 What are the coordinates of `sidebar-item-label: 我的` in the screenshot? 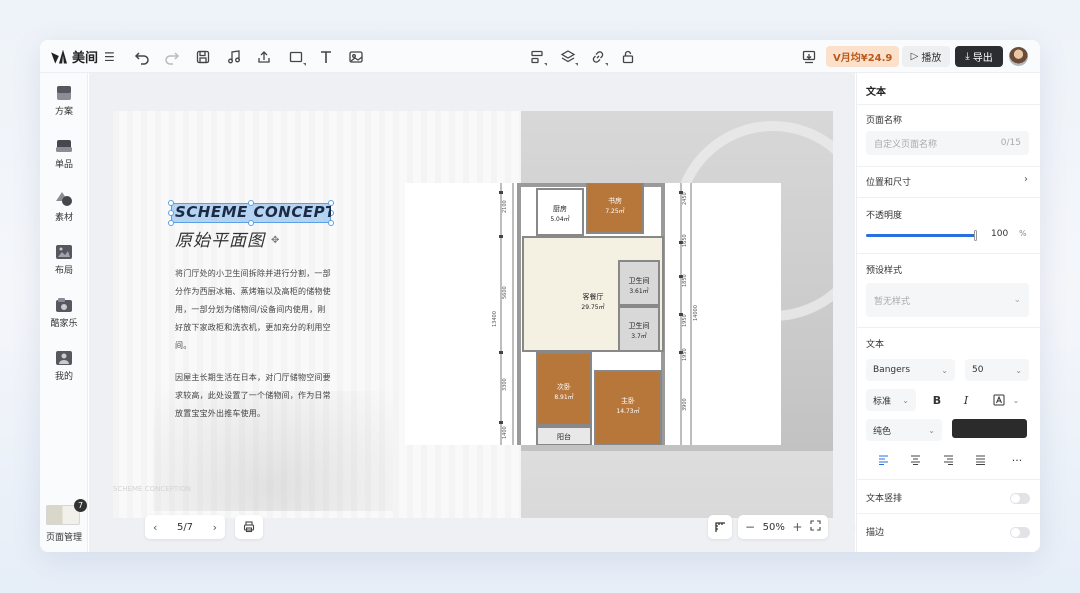 It's located at (63, 377).